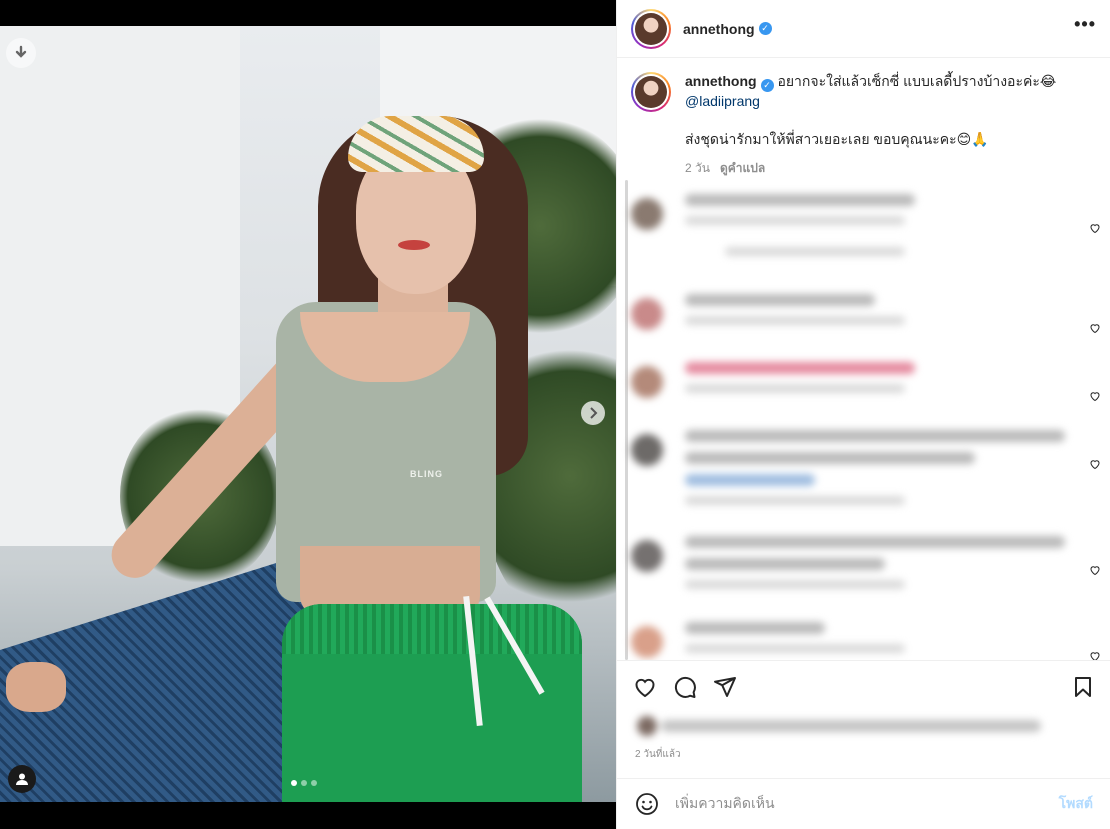 This screenshot has height=829, width=1110. Describe the element at coordinates (1083, 687) in the screenshot. I see `bookmark-icon` at that location.